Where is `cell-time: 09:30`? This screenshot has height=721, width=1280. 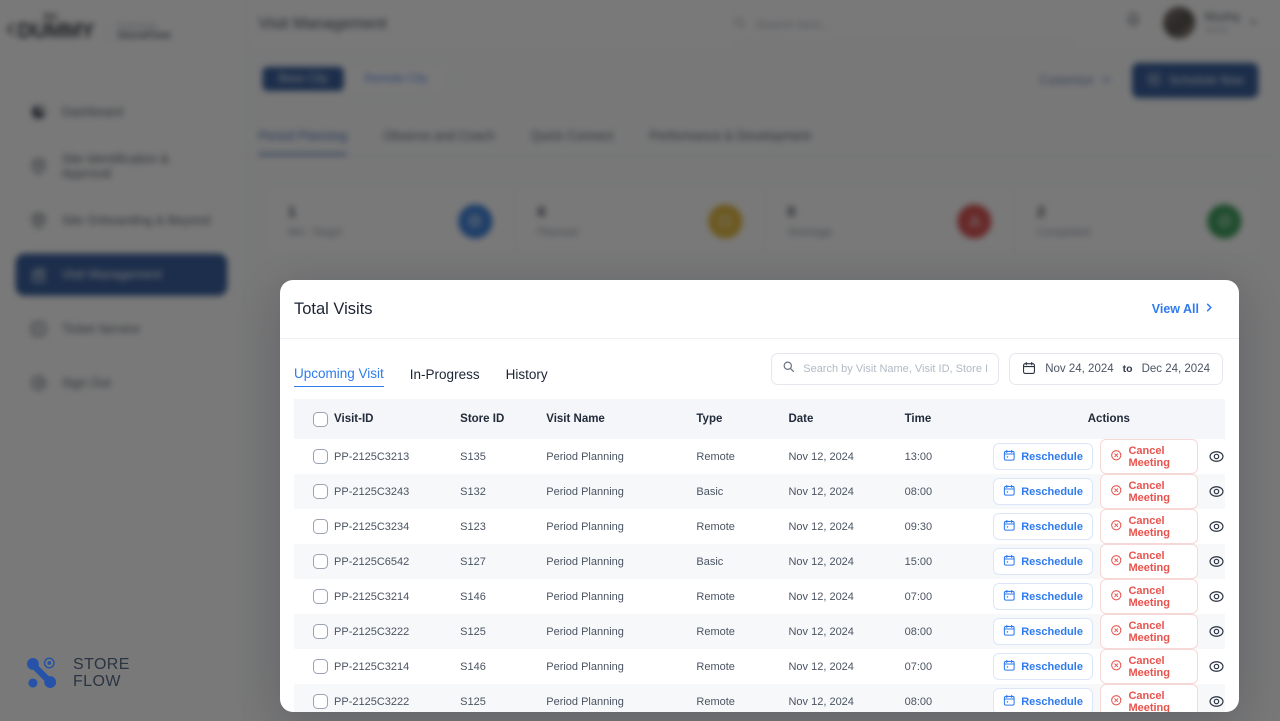
cell-time: 09:30 is located at coordinates (918, 526).